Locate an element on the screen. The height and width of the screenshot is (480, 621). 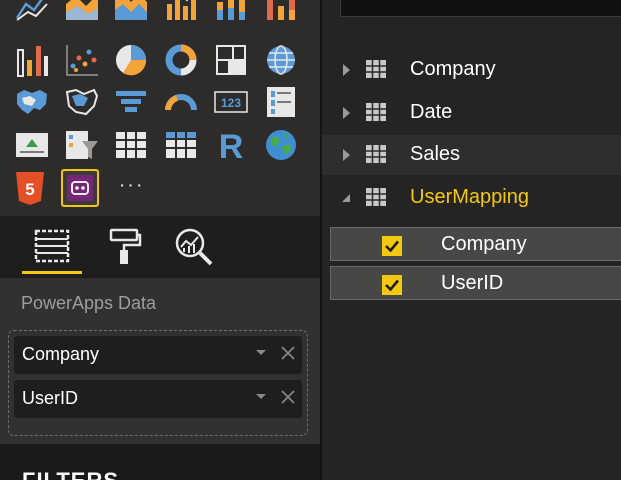
field-company: Company is located at coordinates (475, 244).